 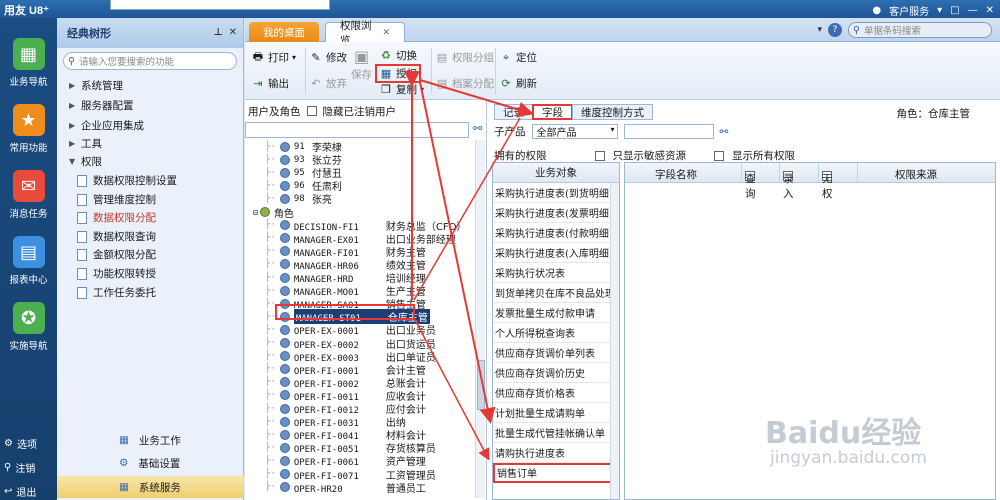 I want to click on role-row: ├· OPER-FI-0001 会计主管, so click(x=345, y=370).